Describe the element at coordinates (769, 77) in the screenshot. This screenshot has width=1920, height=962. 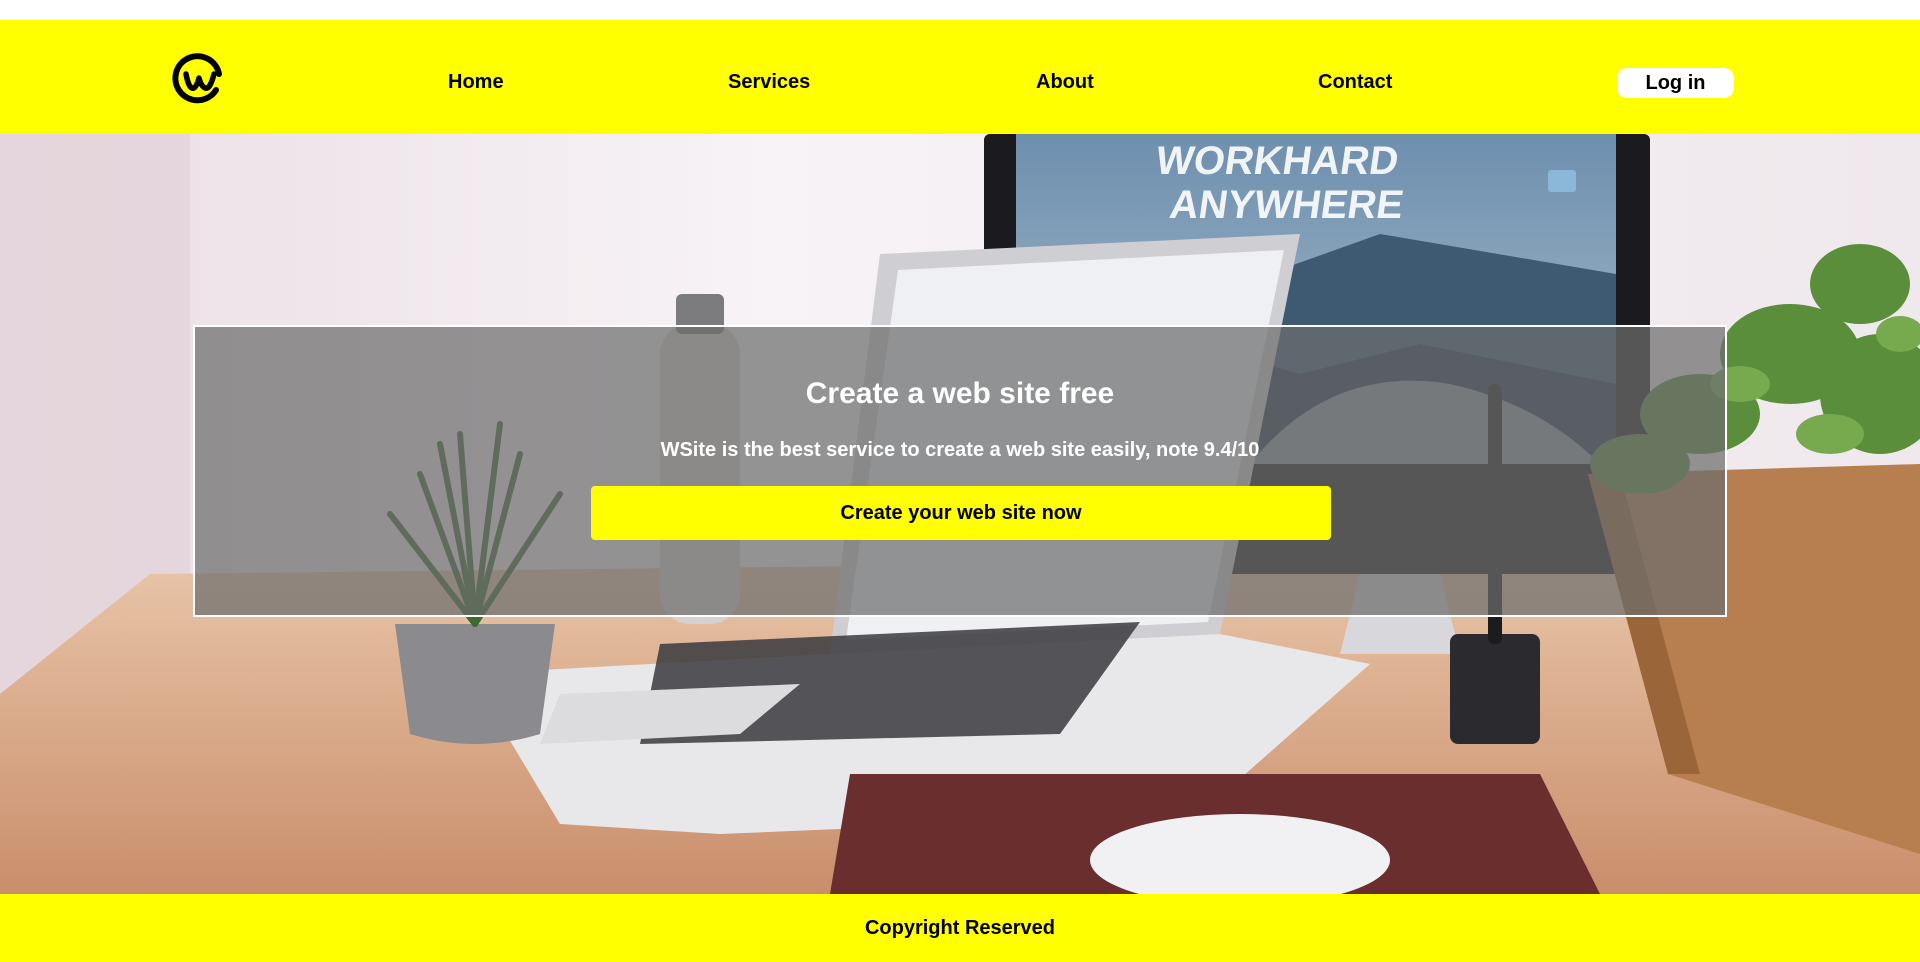
I see `nav-services-link: Services` at that location.